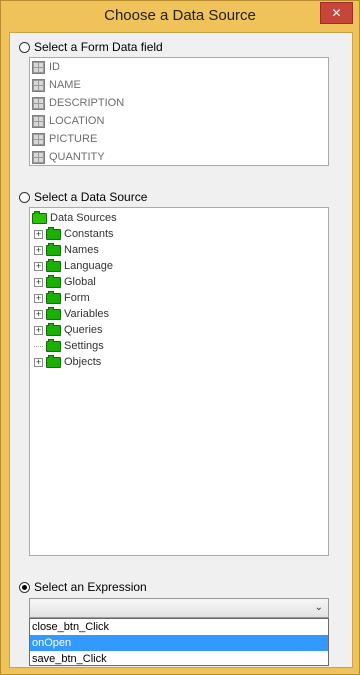 The width and height of the screenshot is (360, 675). What do you see at coordinates (179, 121) in the screenshot?
I see `form-field-item: LOCATION` at bounding box center [179, 121].